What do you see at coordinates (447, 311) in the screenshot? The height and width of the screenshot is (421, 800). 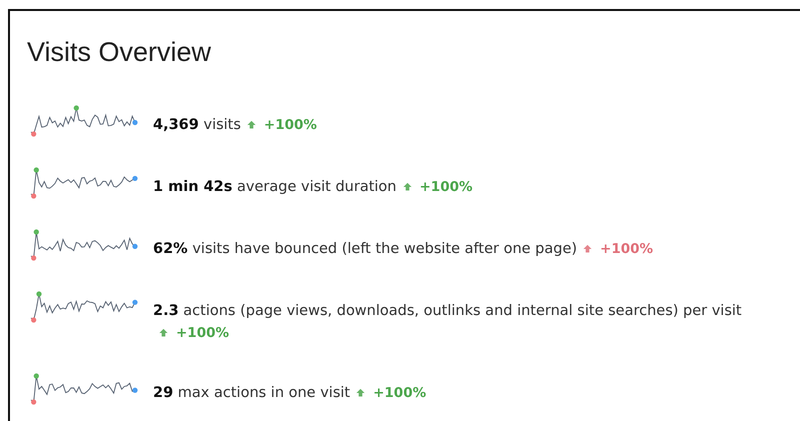 I see `metric-text: 2.3 actions (page views, downloads, outlinks and internal site searches) per visit` at bounding box center [447, 311].